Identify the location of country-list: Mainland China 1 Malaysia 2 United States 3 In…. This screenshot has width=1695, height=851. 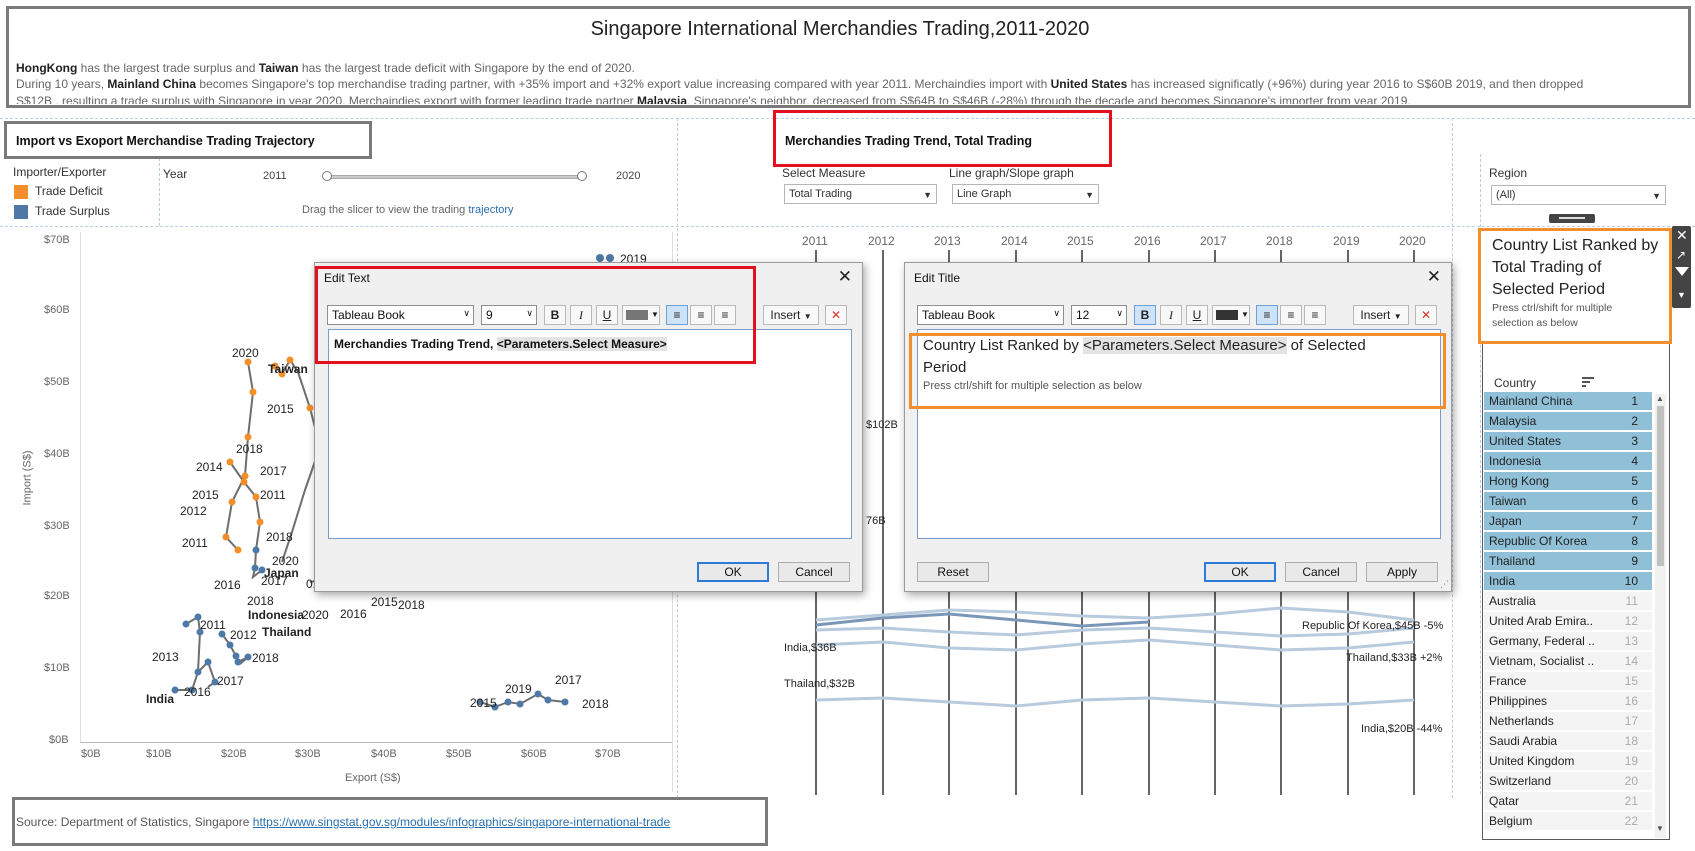
(1572, 614).